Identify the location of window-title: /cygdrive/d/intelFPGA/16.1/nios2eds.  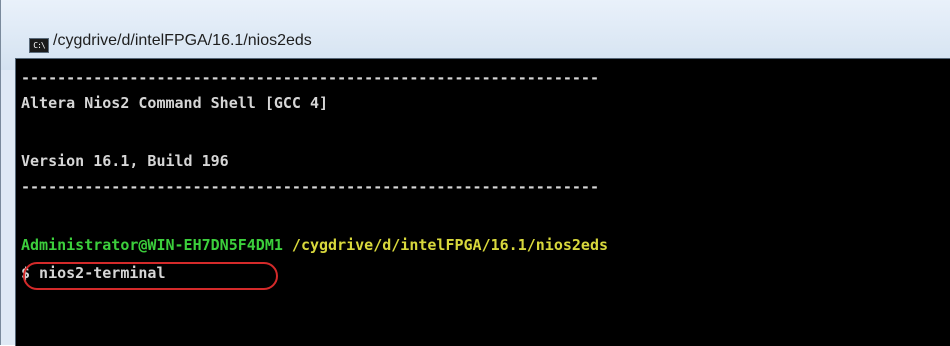
(182, 40).